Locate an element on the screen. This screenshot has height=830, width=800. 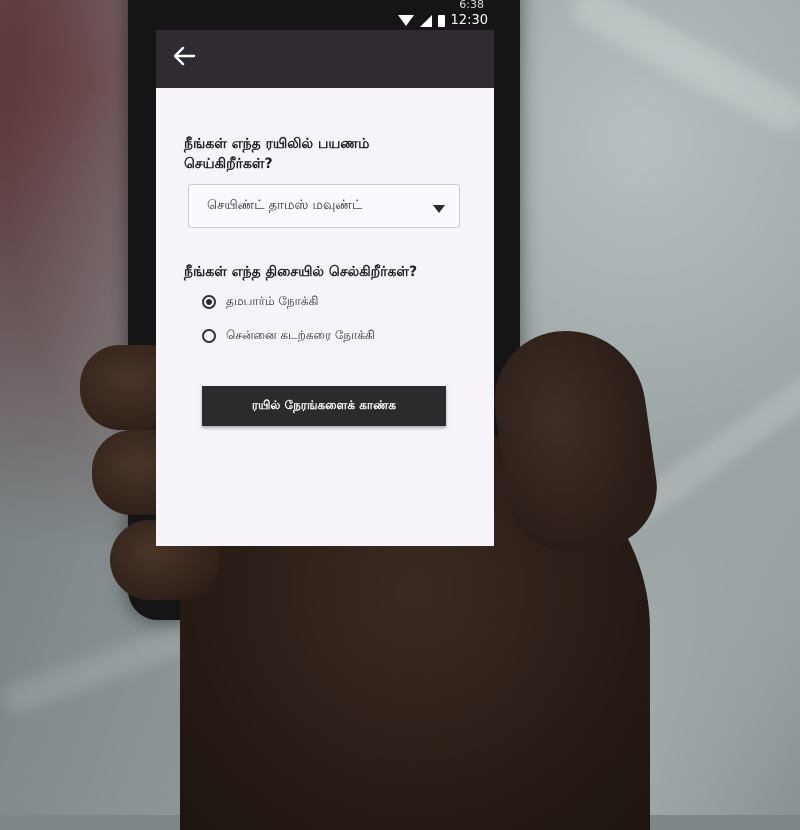
wifi-icon is located at coordinates (405, 20).